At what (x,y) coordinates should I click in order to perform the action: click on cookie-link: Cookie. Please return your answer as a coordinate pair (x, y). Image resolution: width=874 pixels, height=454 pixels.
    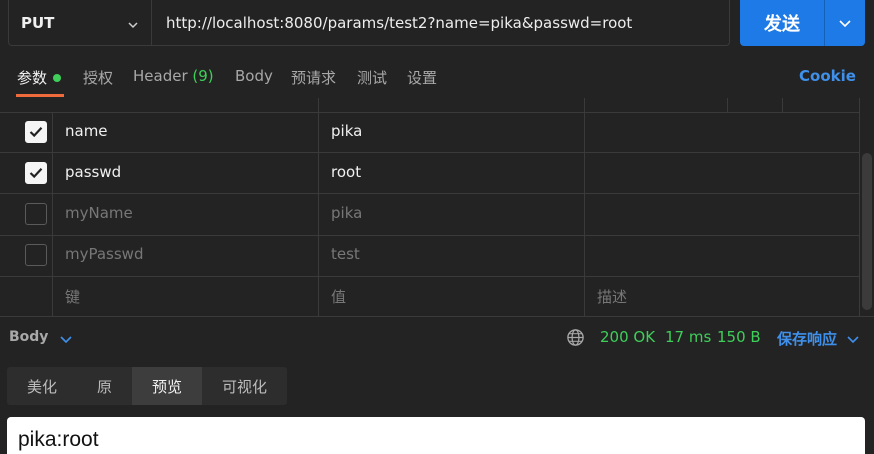
    Looking at the image, I should click on (827, 76).